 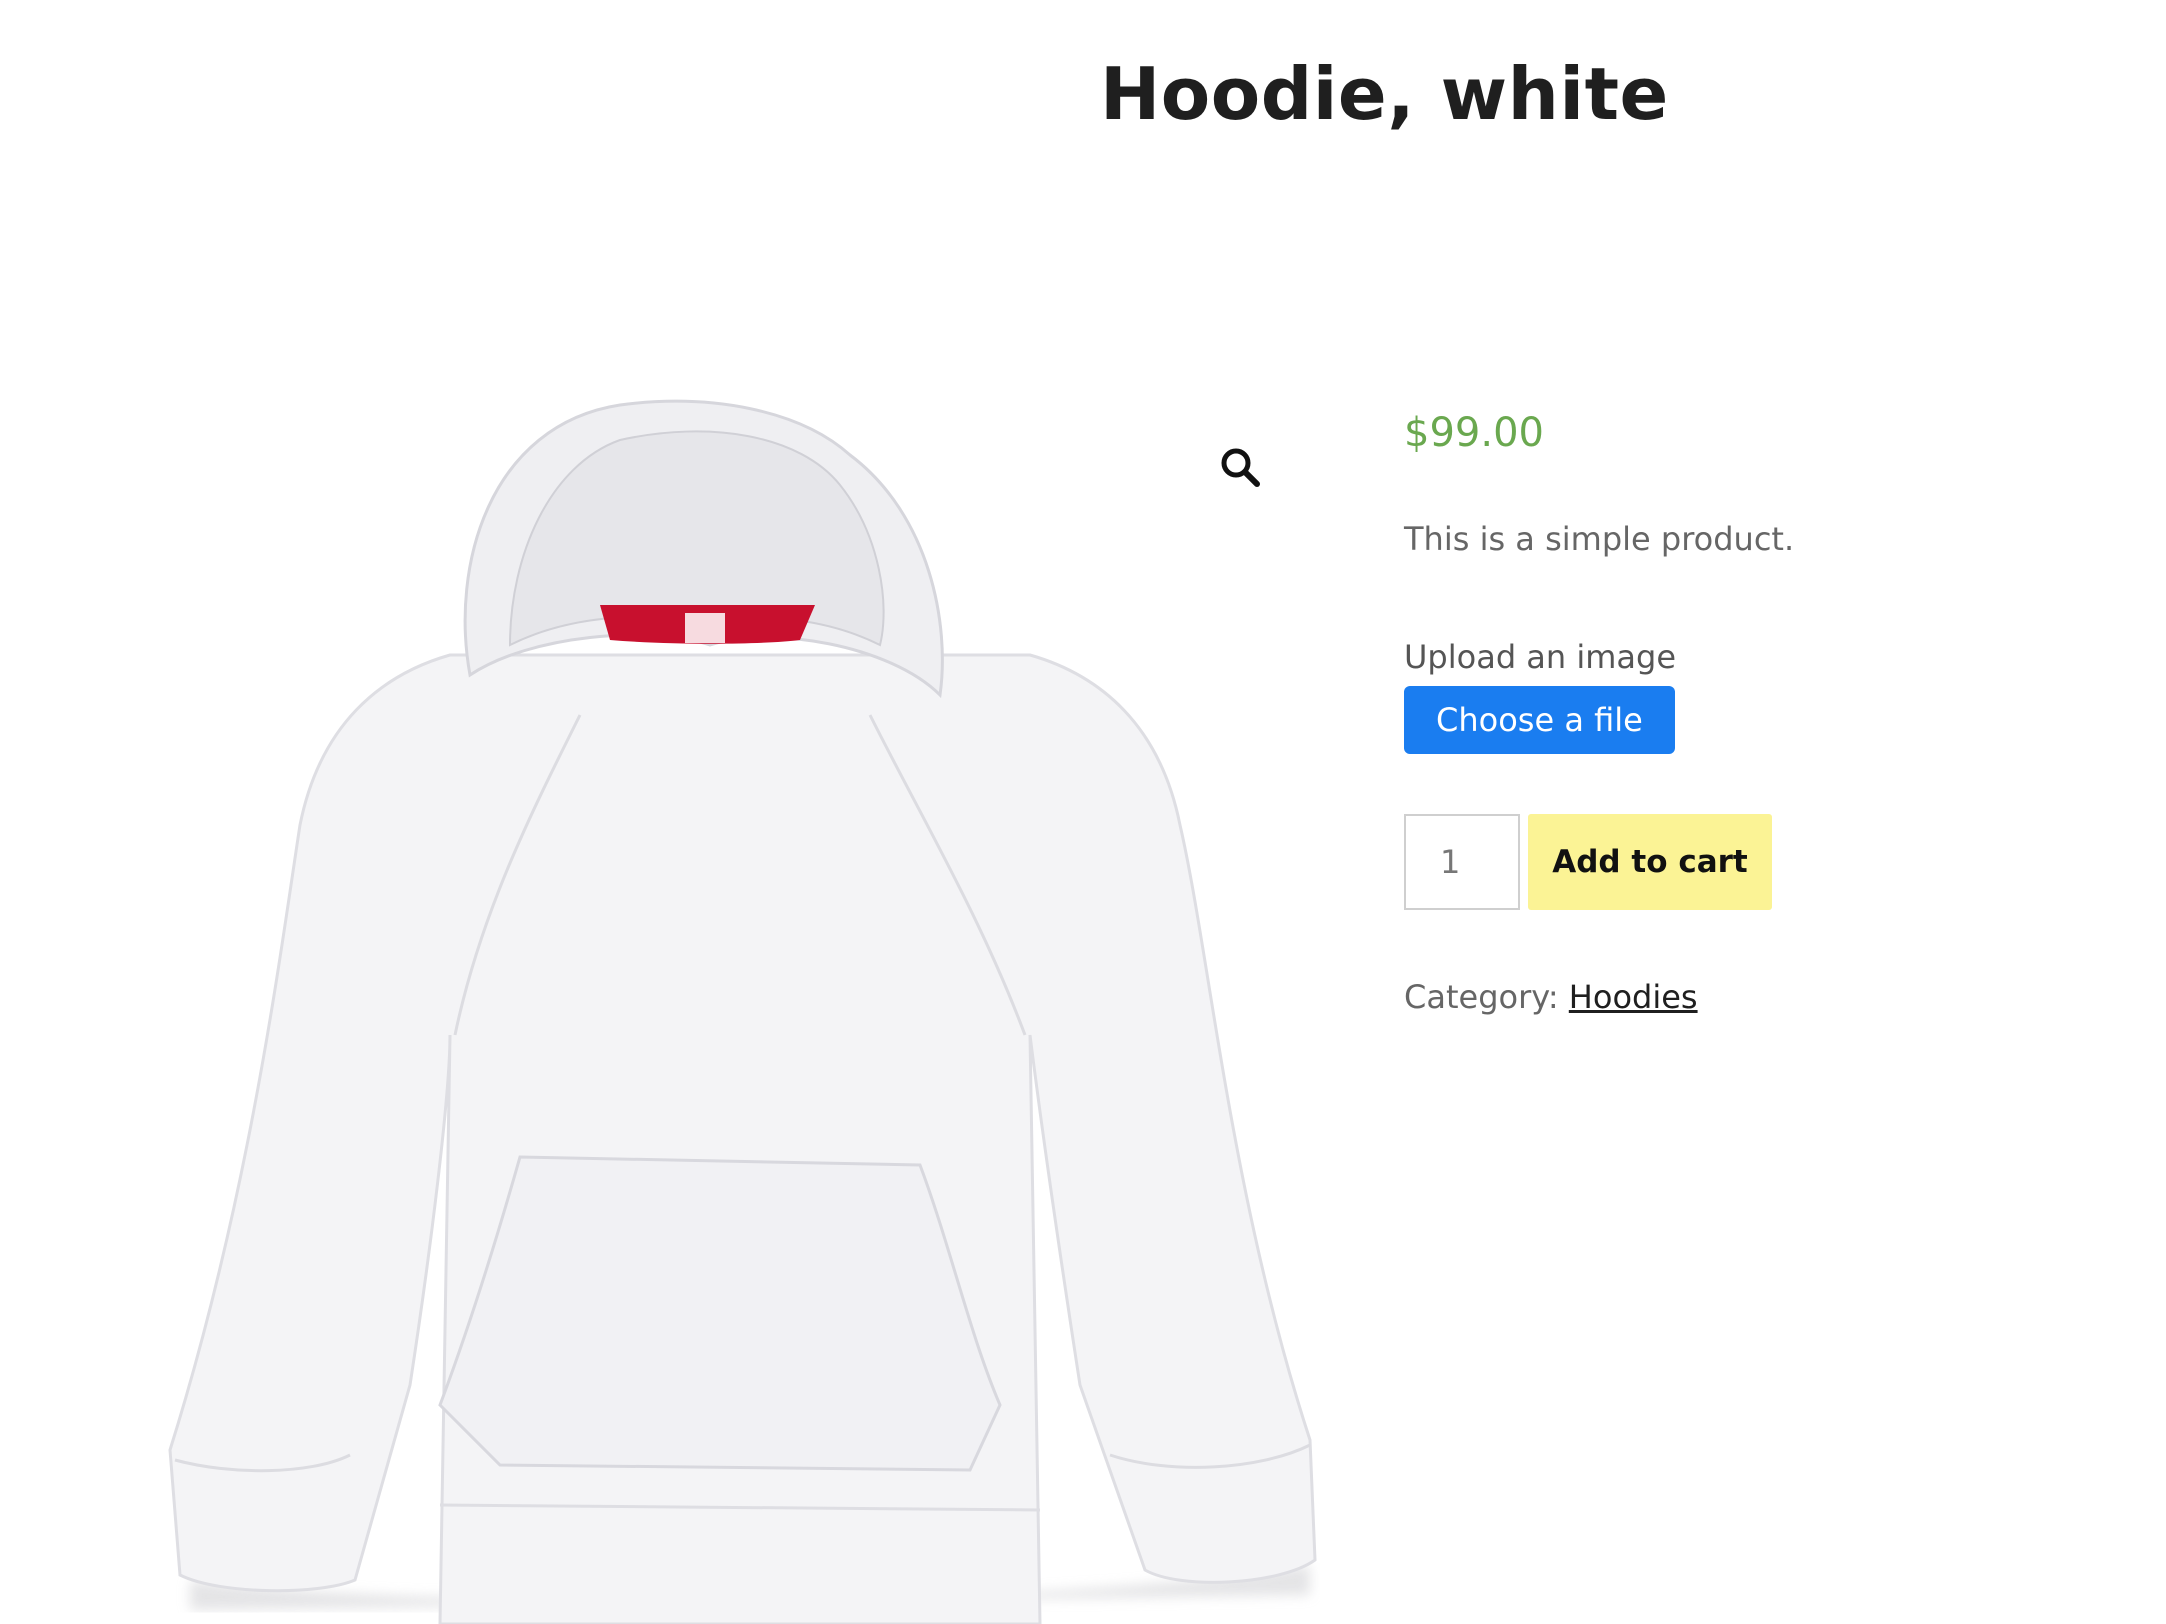 What do you see at coordinates (1599, 539) in the screenshot?
I see `product-short-description: This is a simple product.` at bounding box center [1599, 539].